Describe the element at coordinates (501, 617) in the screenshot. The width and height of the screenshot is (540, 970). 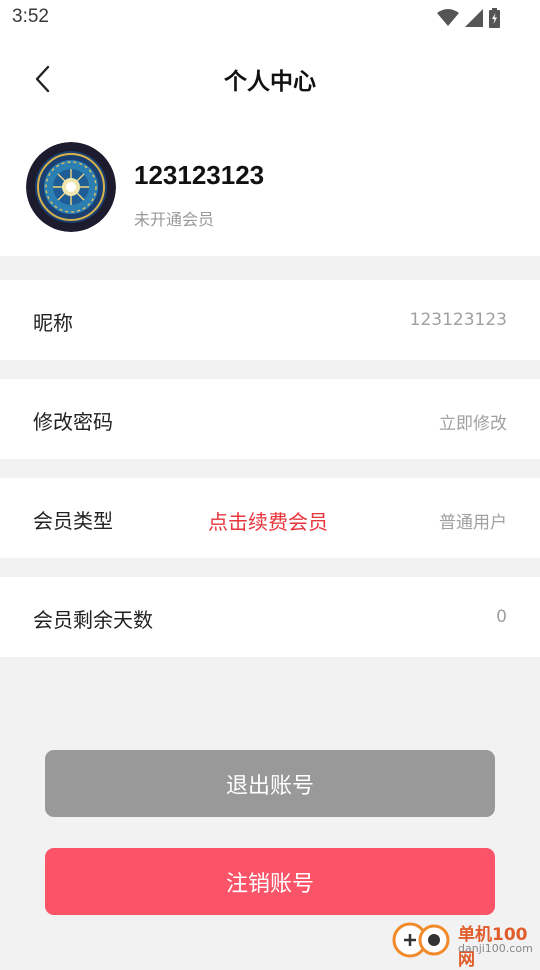
I see `row-value: 0` at that location.